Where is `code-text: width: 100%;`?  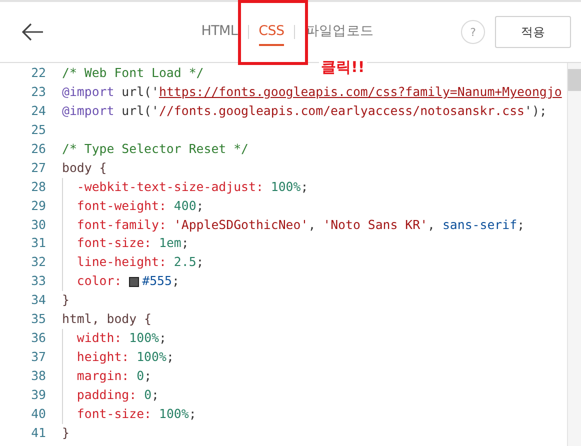
code-text: width: 100%; is located at coordinates (121, 338).